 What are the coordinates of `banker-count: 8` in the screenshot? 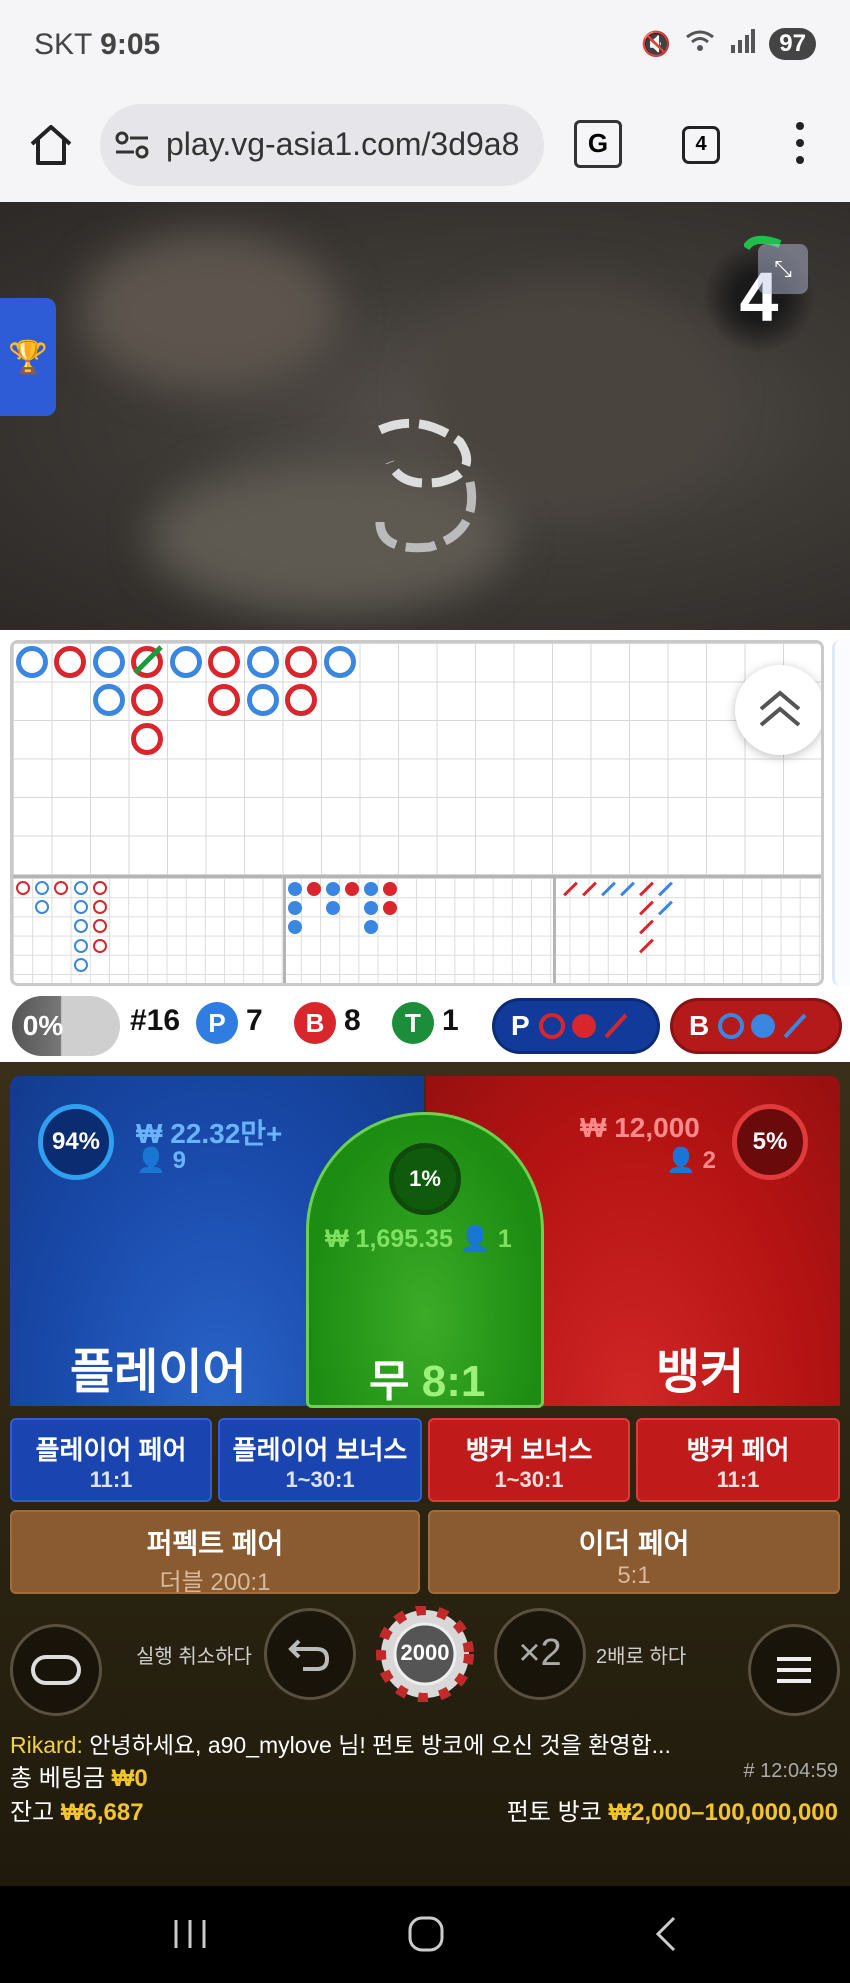 It's located at (352, 1020).